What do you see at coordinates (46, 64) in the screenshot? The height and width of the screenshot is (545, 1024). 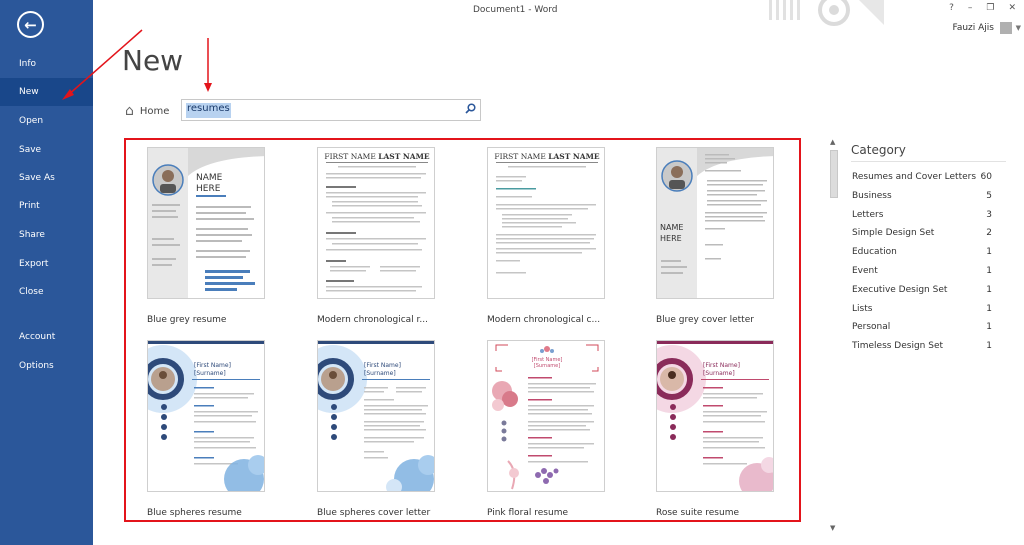 I see `sidebar-item-info: Info` at bounding box center [46, 64].